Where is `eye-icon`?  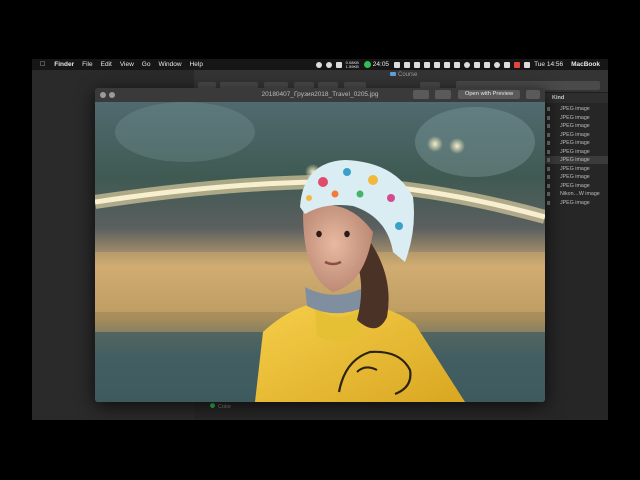 eye-icon is located at coordinates (328, 64).